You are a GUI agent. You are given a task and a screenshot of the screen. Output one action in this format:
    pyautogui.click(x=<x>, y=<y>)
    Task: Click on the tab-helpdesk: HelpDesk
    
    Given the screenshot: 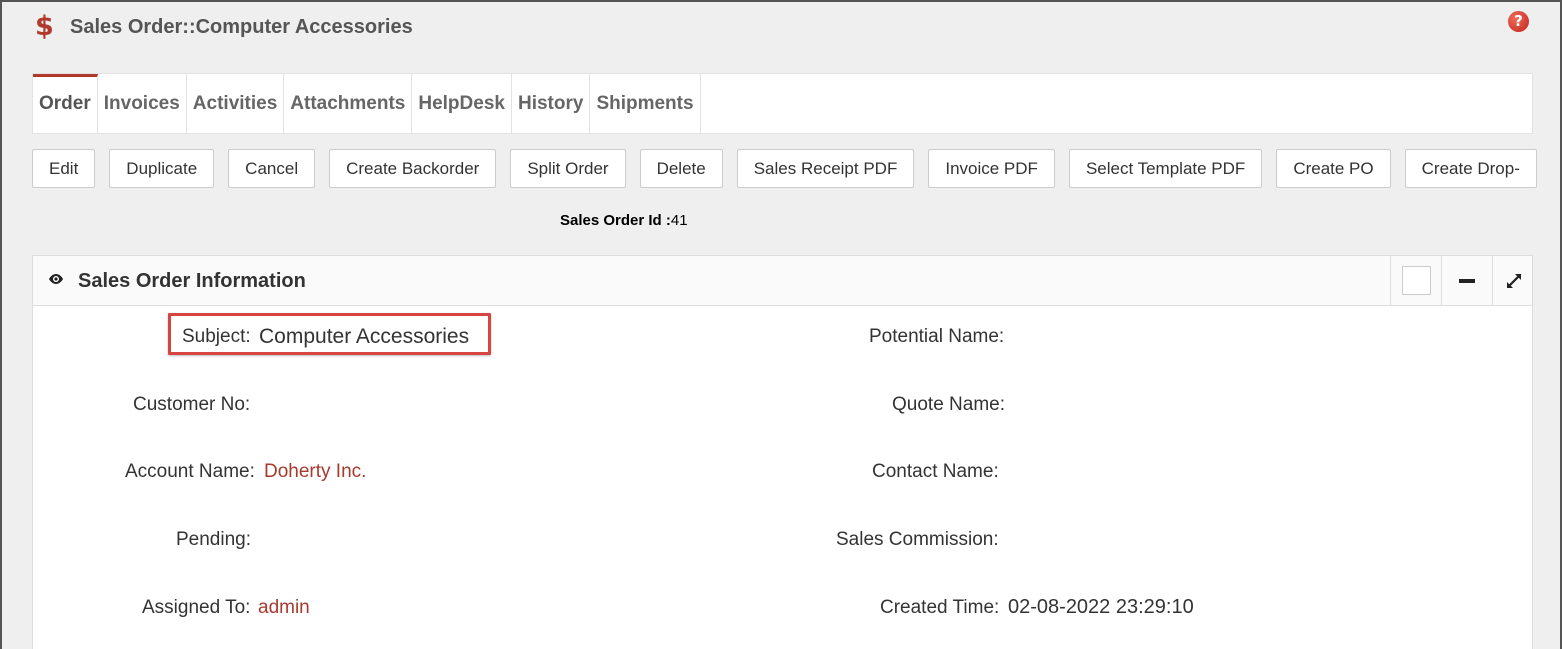 What is the action you would take?
    pyautogui.click(x=462, y=103)
    